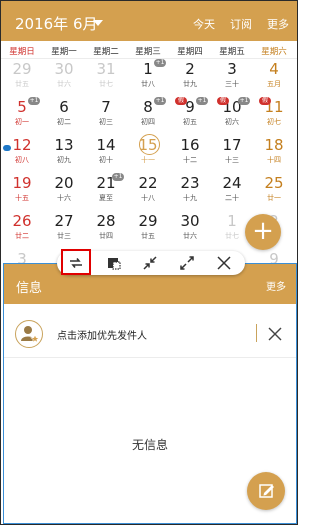  Describe the element at coordinates (22, 221) in the screenshot. I see `day-number: 26` at that location.